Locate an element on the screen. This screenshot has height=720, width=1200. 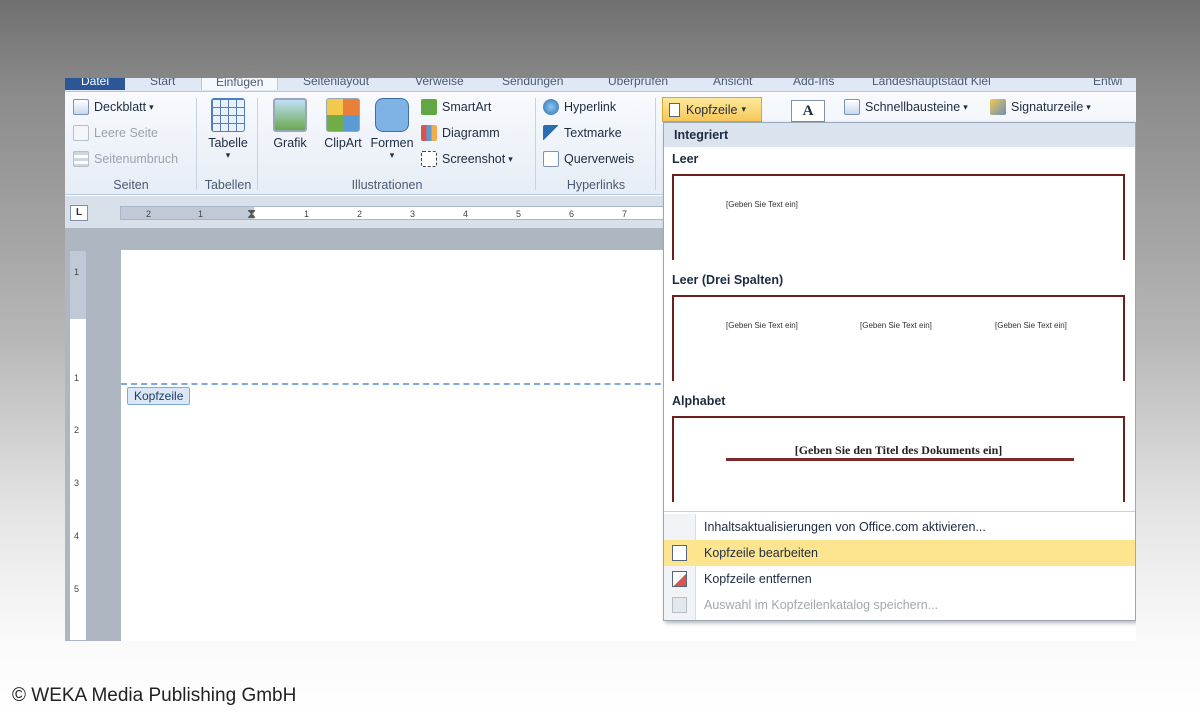
gallery-document-title: [Geben Sie den Titel des Dokuments ein] is located at coordinates (898, 450).